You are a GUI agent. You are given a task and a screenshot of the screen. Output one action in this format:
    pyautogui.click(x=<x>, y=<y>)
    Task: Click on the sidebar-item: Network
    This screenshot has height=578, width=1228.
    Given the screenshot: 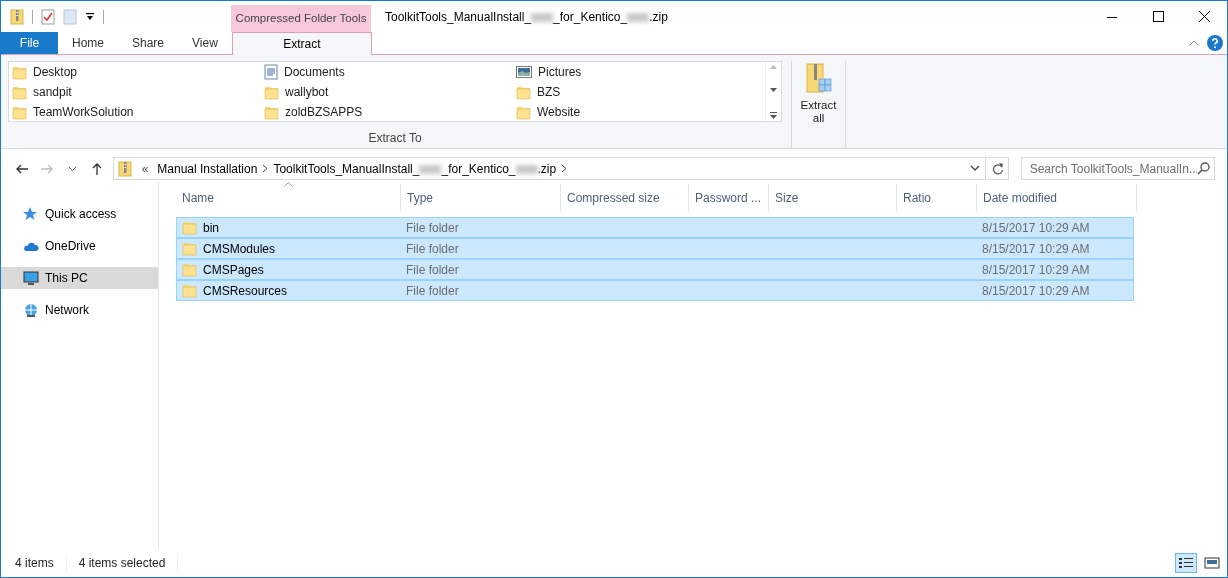 What is the action you would take?
    pyautogui.click(x=79, y=310)
    